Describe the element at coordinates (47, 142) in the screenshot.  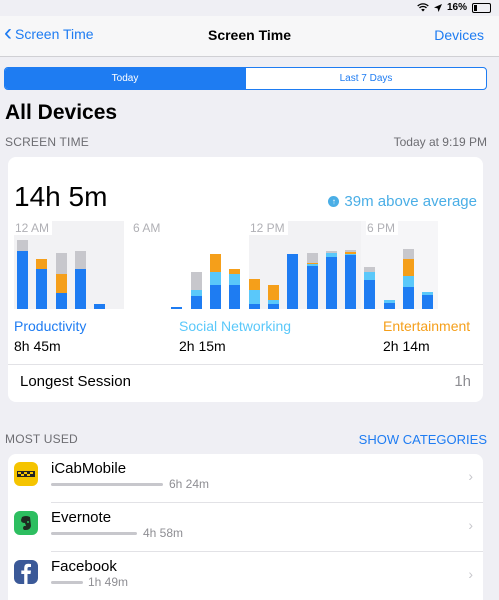
I see `screen-time-section-label: SCREEN TIME` at that location.